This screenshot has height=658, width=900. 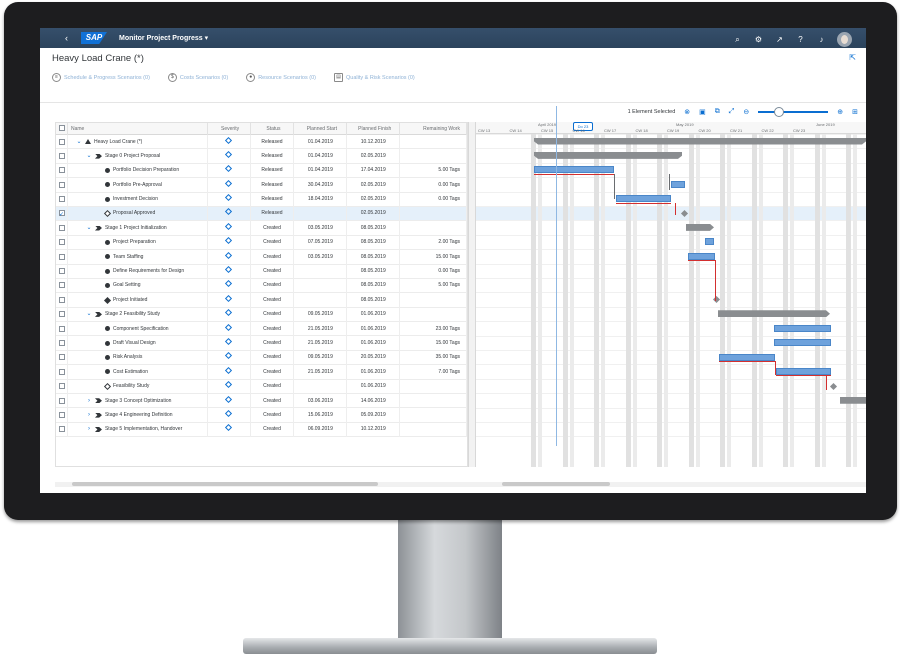 What do you see at coordinates (261, 387) in the screenshot?
I see `table-row: Feasibility Study Created 01.06.2019` at bounding box center [261, 387].